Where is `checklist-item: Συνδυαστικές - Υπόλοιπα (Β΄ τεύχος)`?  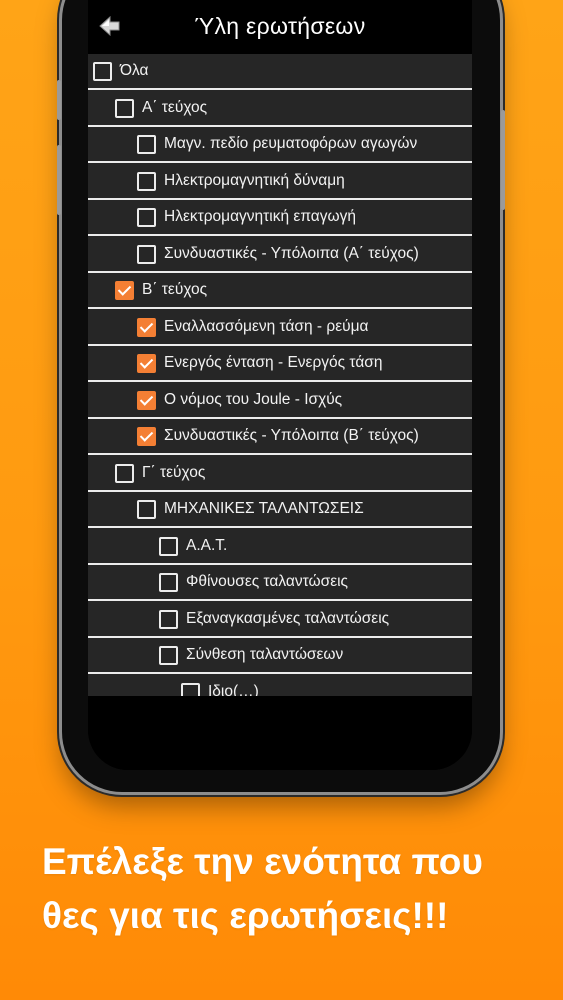 checklist-item: Συνδυαστικές - Υπόλοιπα (Β΄ τεύχος) is located at coordinates (280, 437).